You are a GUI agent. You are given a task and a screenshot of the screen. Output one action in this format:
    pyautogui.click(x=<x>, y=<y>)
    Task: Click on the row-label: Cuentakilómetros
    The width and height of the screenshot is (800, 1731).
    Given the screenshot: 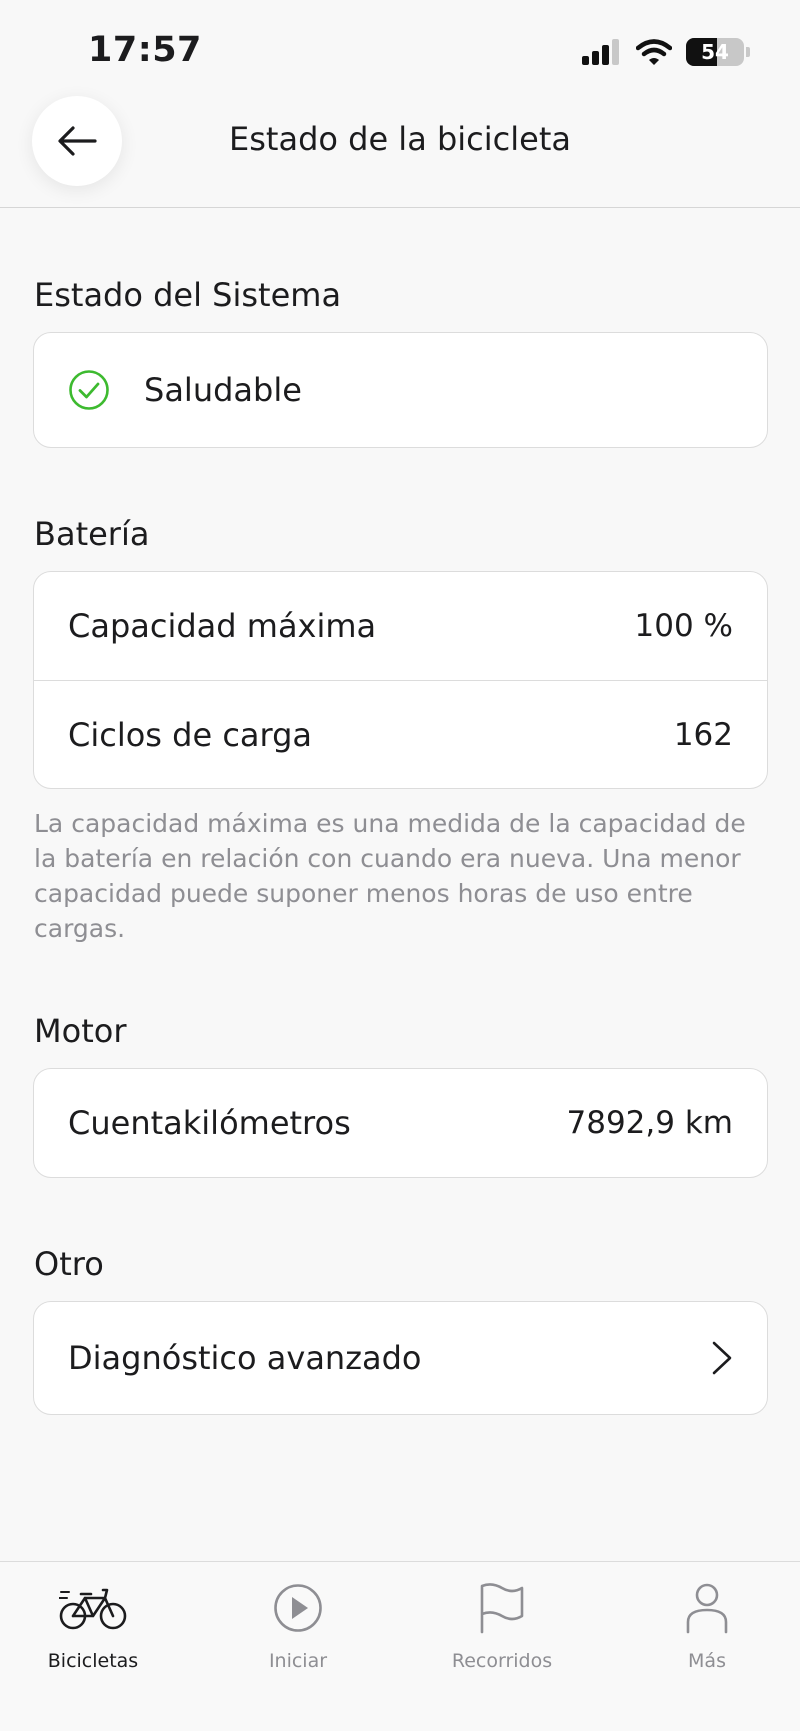 What is the action you would take?
    pyautogui.click(x=209, y=1123)
    